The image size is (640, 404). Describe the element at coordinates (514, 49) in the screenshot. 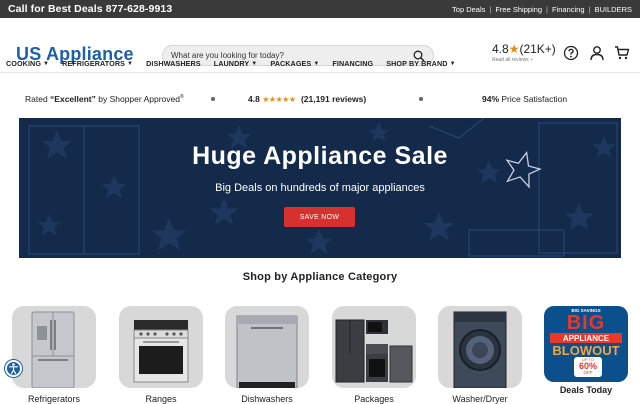

I see `star-icon: ★` at that location.